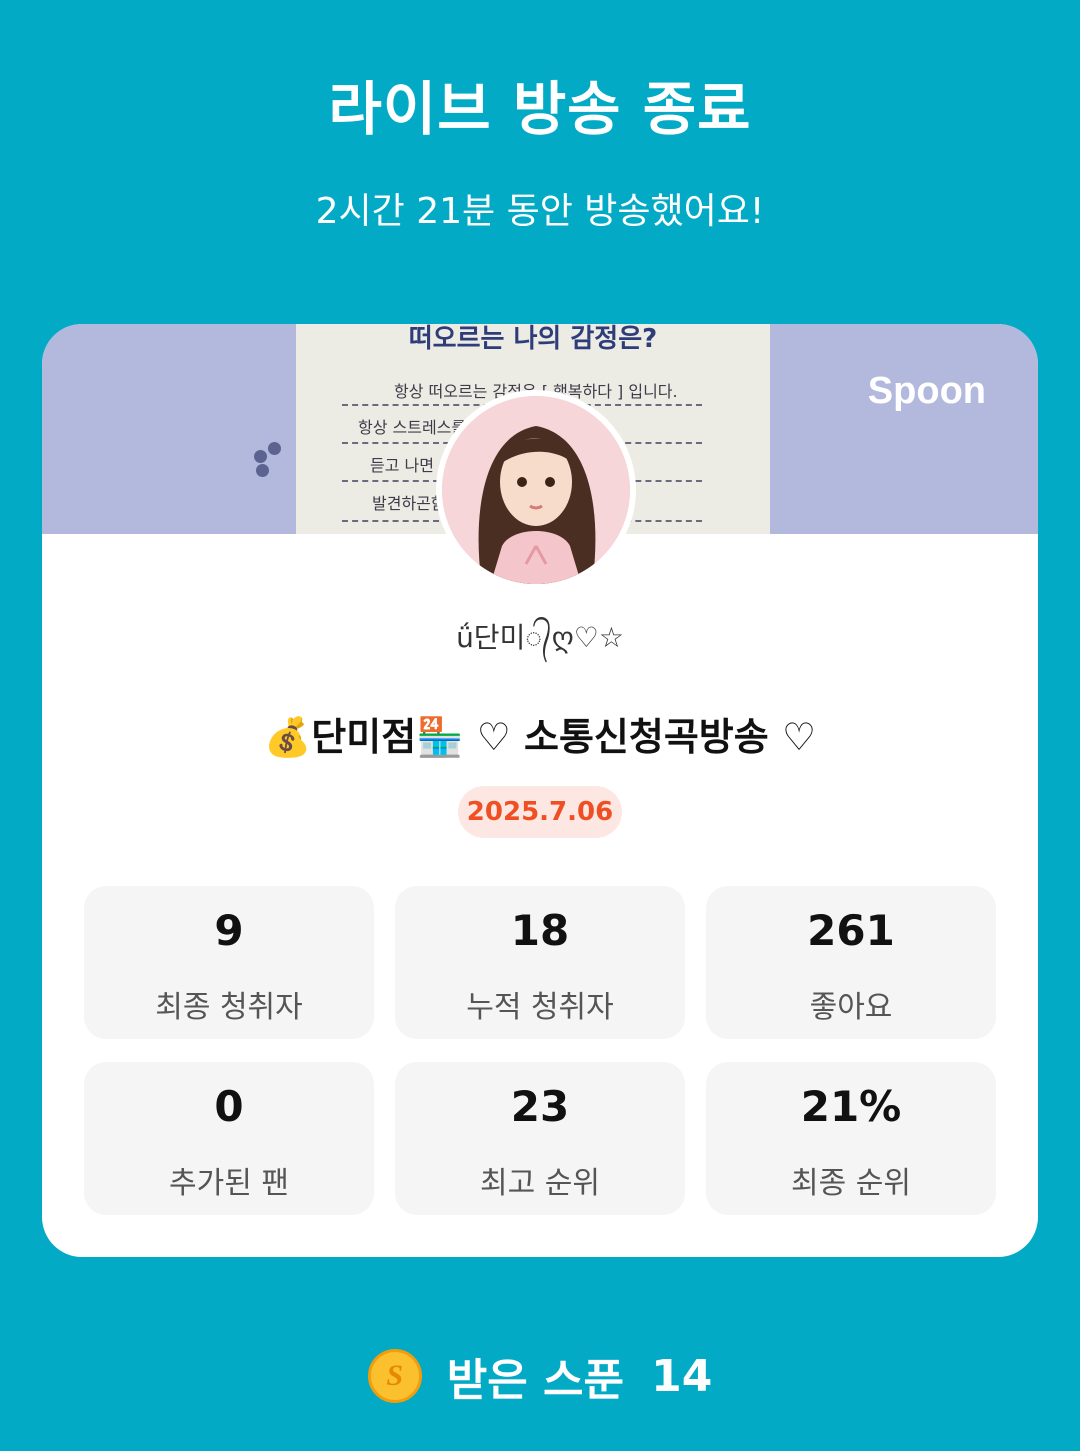  What do you see at coordinates (540, 1007) in the screenshot?
I see `stat-label: 누적 청취자` at bounding box center [540, 1007].